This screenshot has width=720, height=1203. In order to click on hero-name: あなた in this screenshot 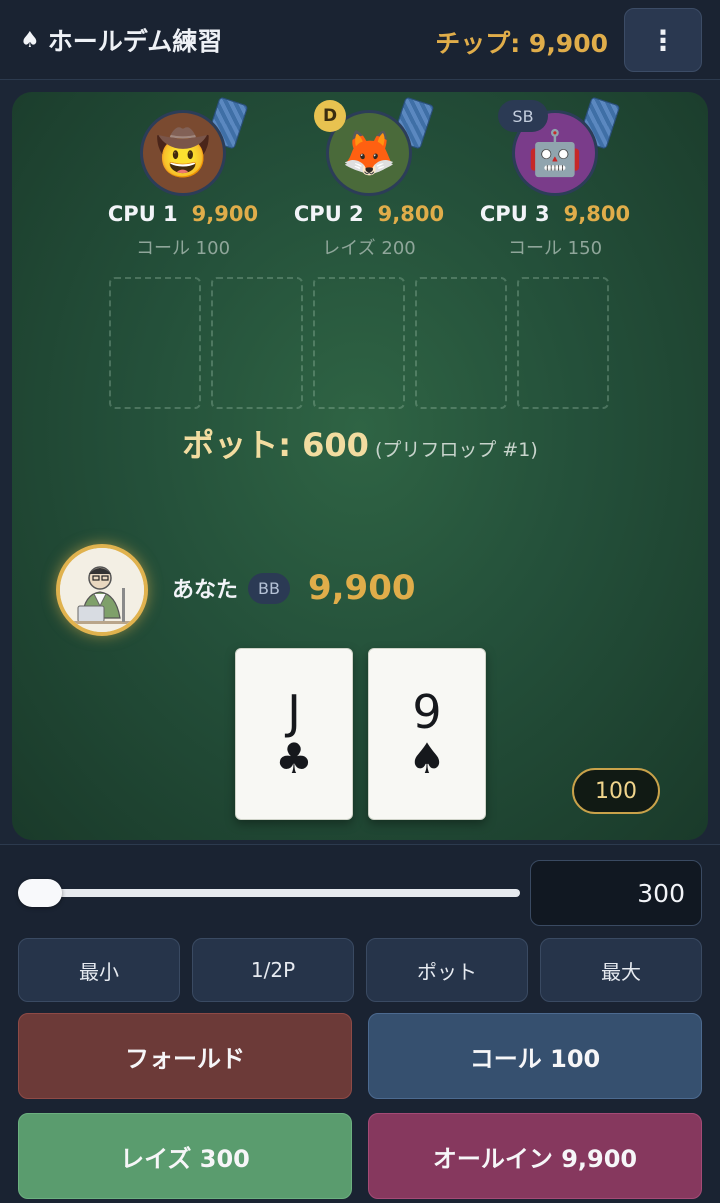, I will do `click(205, 590)`.